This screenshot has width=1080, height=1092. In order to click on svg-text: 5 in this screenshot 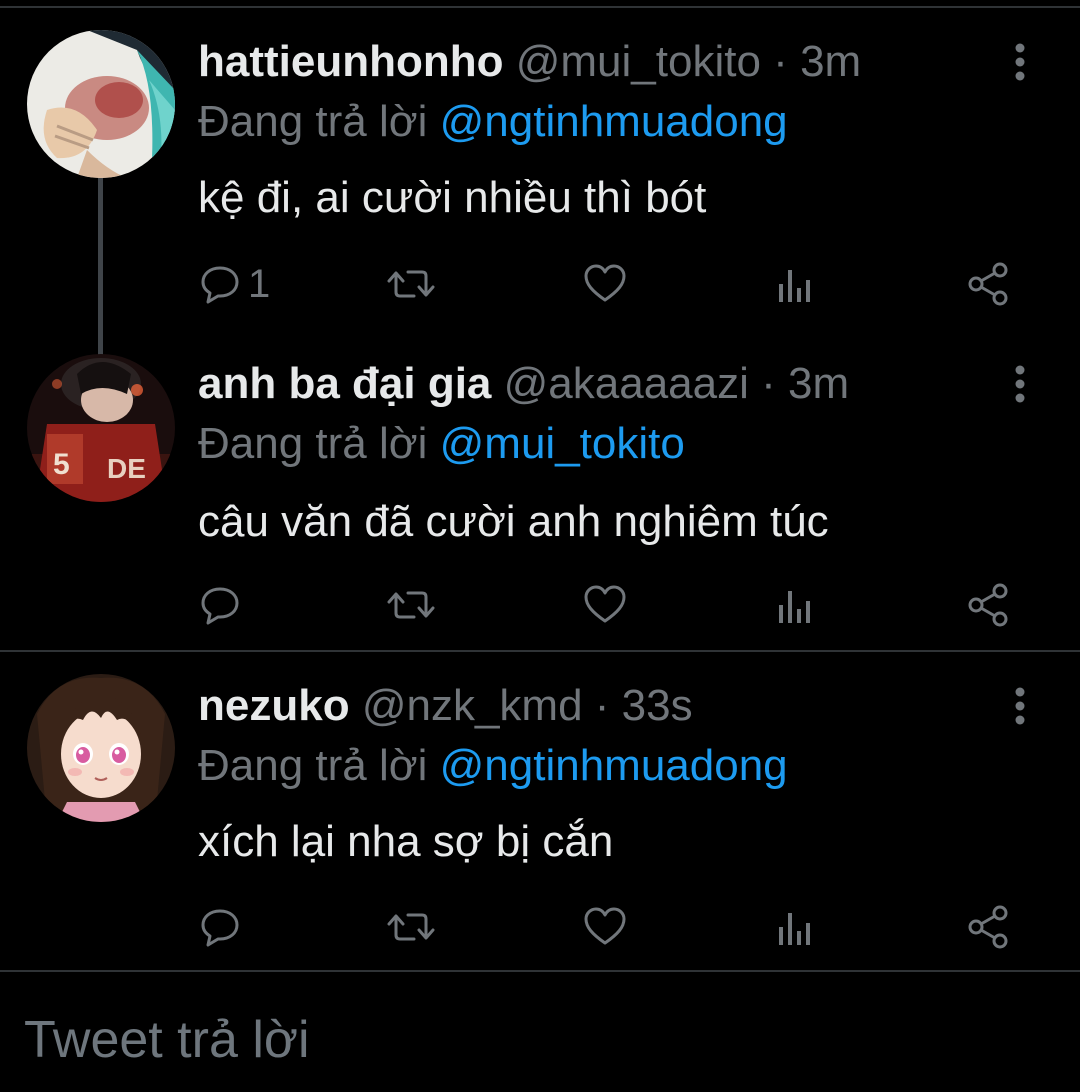, I will do `click(61, 464)`.